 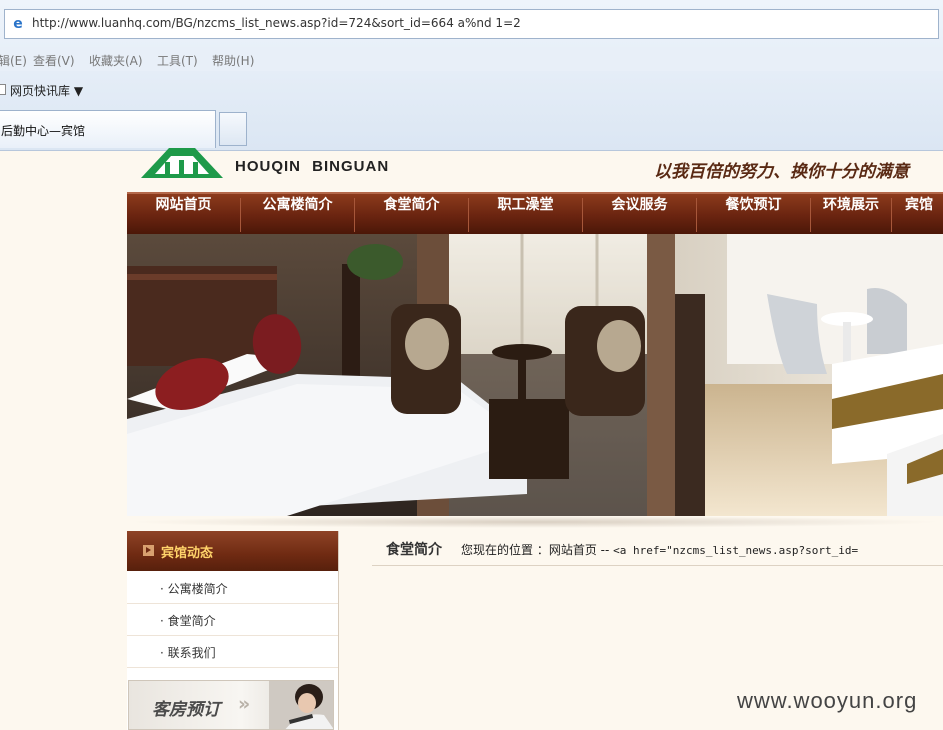 I want to click on nav-hotel: 宾馆, so click(x=924, y=214).